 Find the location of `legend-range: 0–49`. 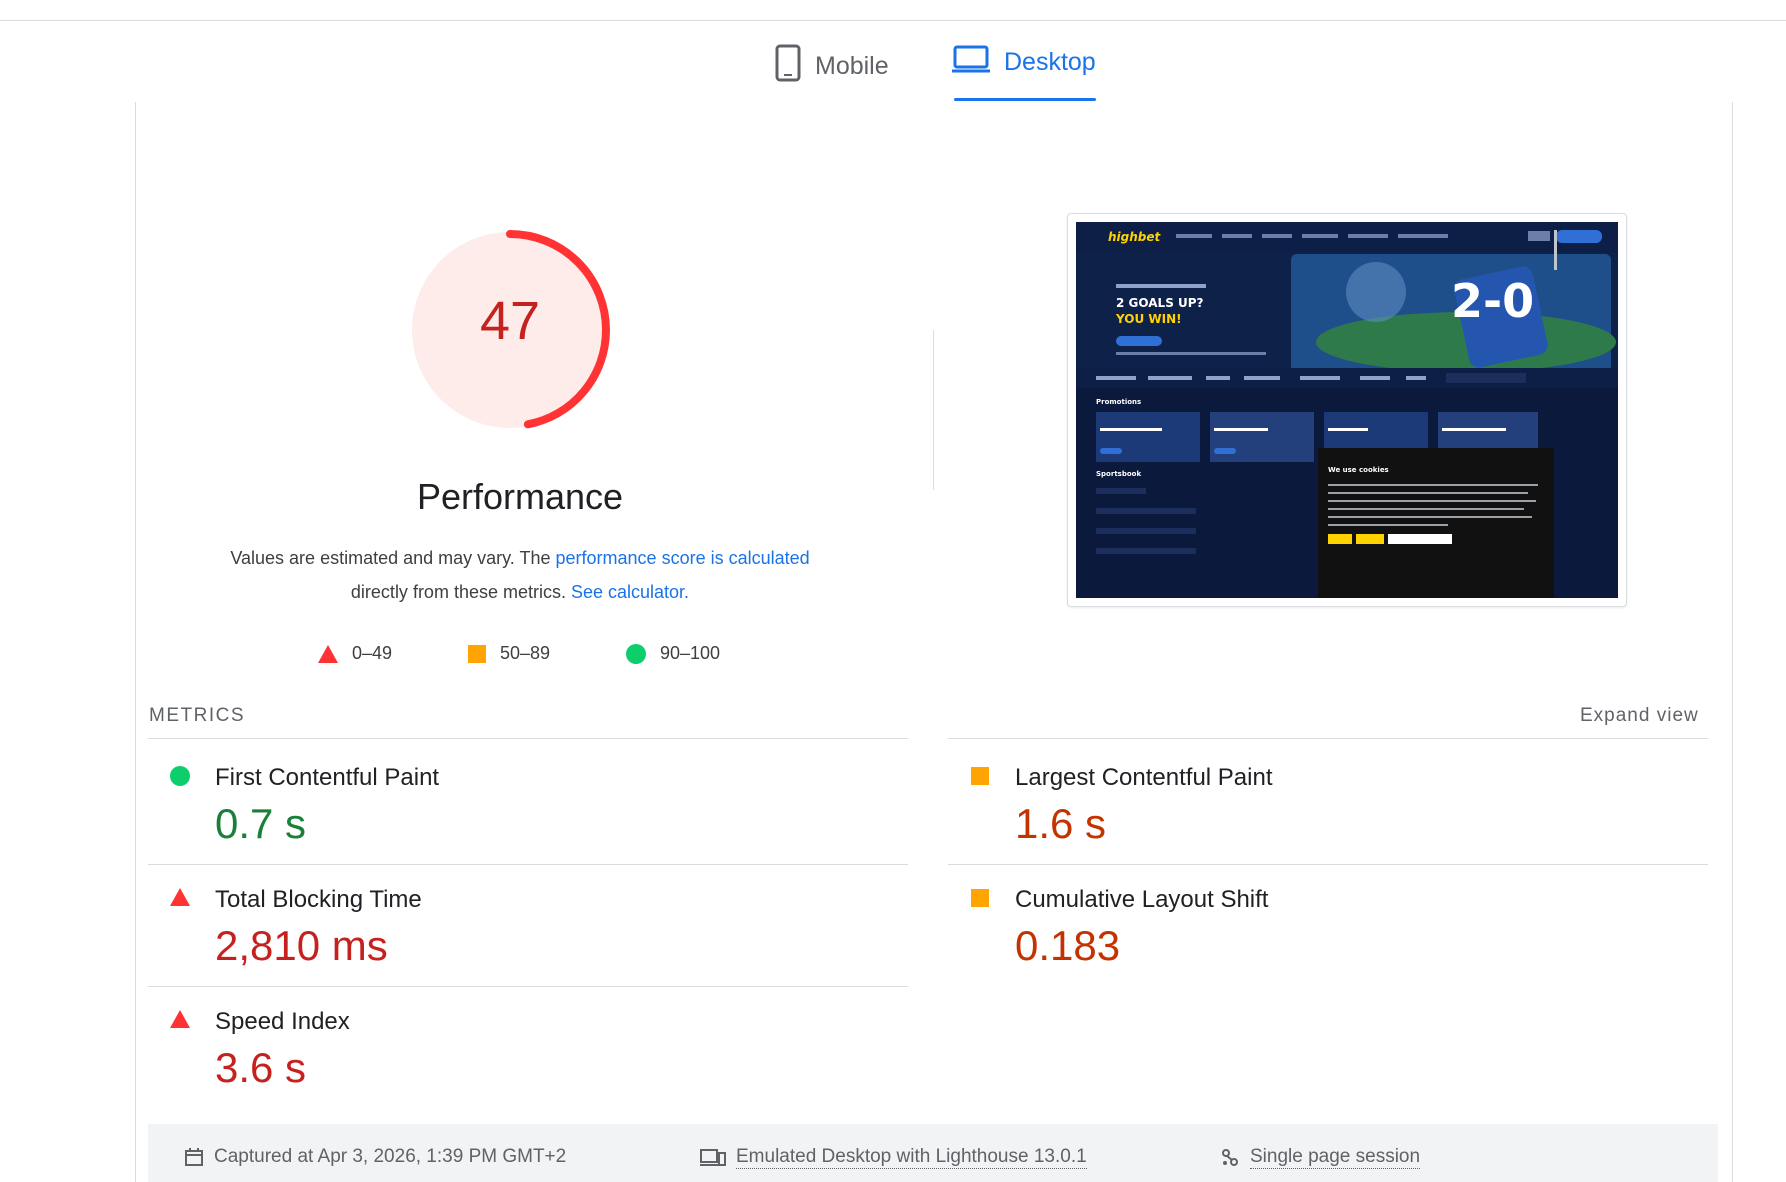

legend-range: 0–49 is located at coordinates (372, 653).